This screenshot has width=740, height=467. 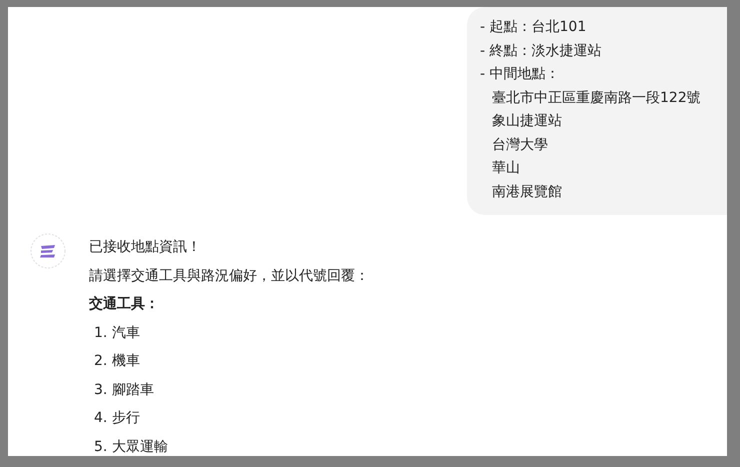 What do you see at coordinates (527, 121) in the screenshot?
I see `message-line: 象山捷運站` at bounding box center [527, 121].